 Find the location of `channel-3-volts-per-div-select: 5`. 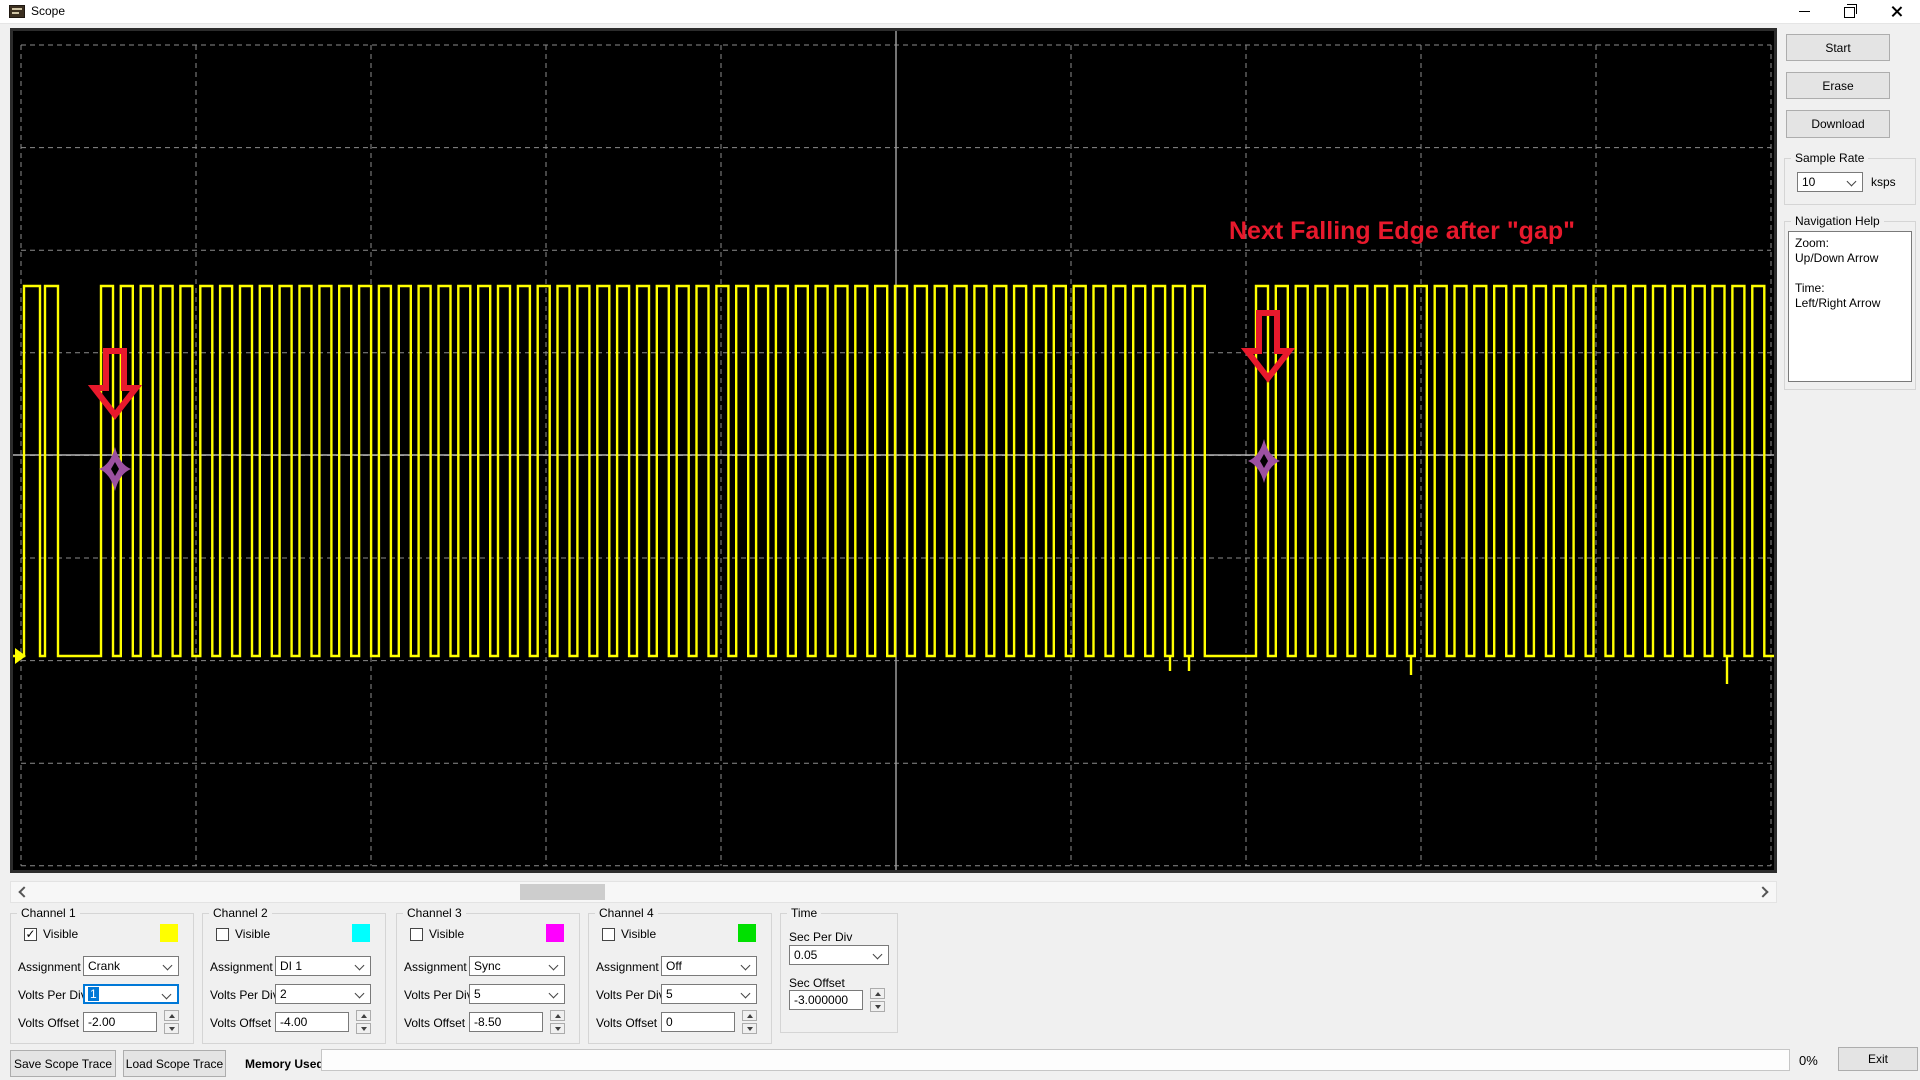

channel-3-volts-per-div-select: 5 is located at coordinates (517, 994).